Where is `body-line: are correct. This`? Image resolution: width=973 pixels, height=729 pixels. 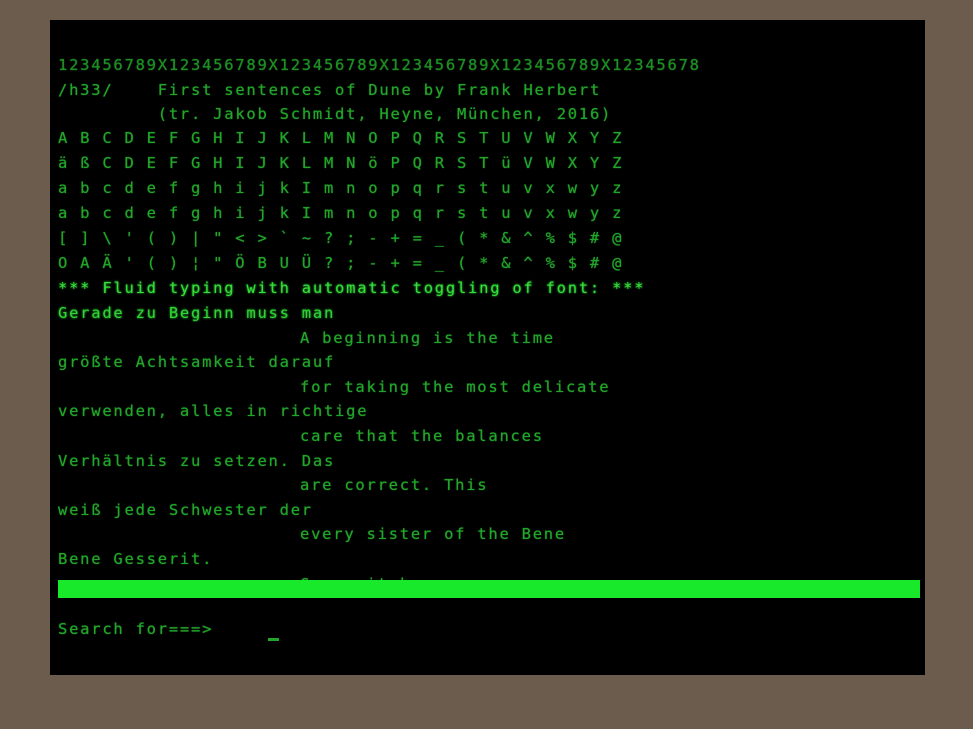
body-line: are correct. This is located at coordinates (394, 485).